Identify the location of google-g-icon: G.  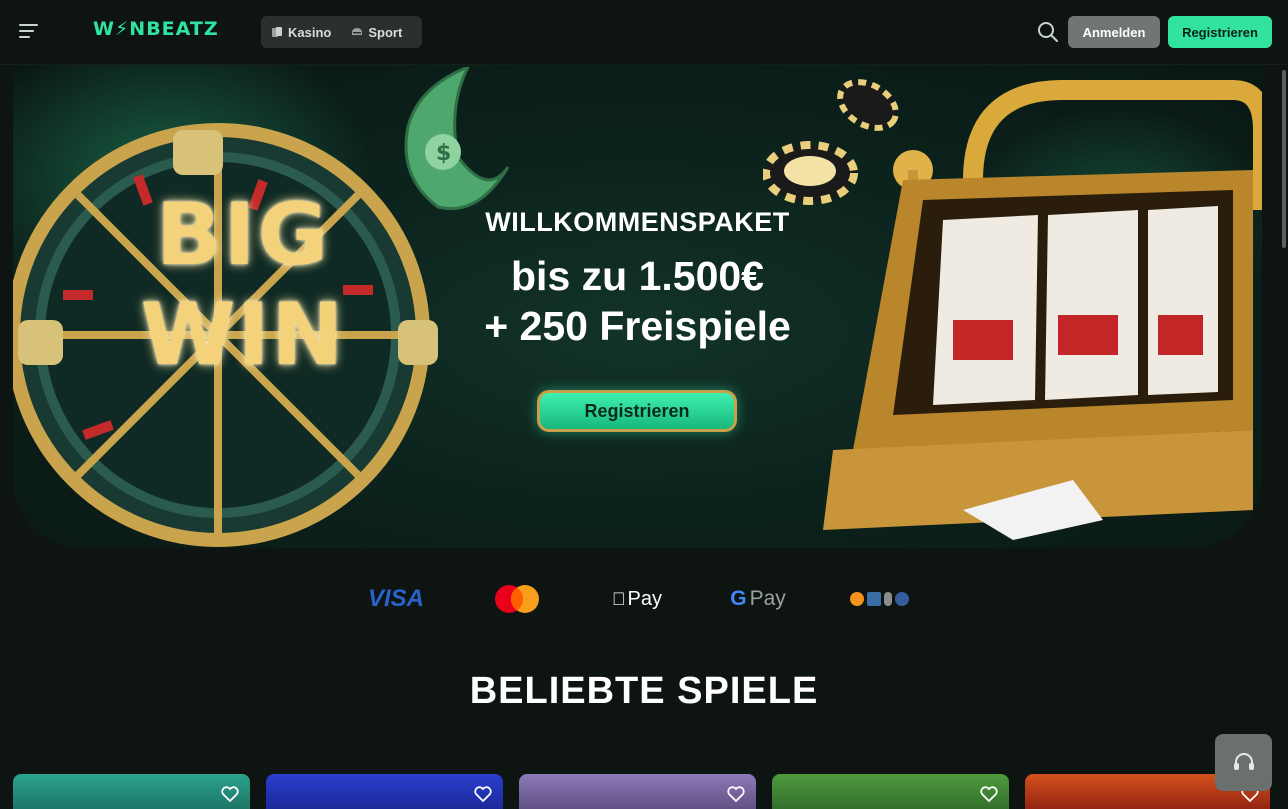
(738, 598).